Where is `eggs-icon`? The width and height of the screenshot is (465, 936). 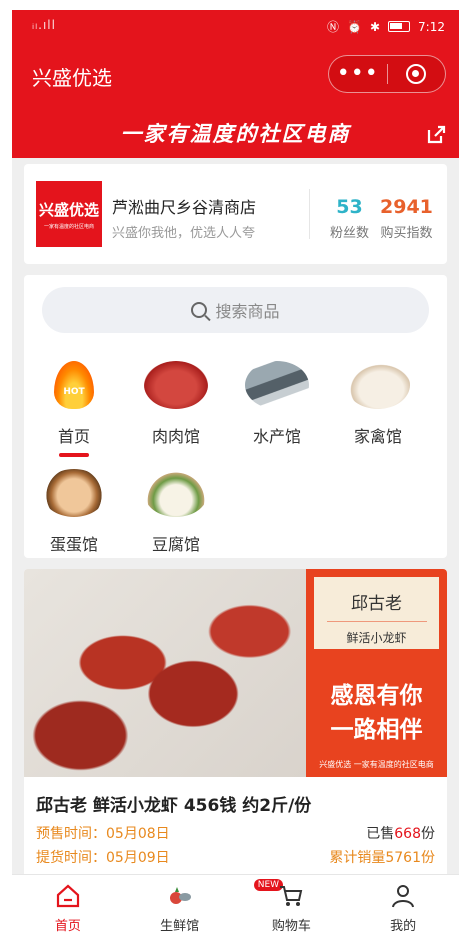
eggs-icon is located at coordinates (74, 493).